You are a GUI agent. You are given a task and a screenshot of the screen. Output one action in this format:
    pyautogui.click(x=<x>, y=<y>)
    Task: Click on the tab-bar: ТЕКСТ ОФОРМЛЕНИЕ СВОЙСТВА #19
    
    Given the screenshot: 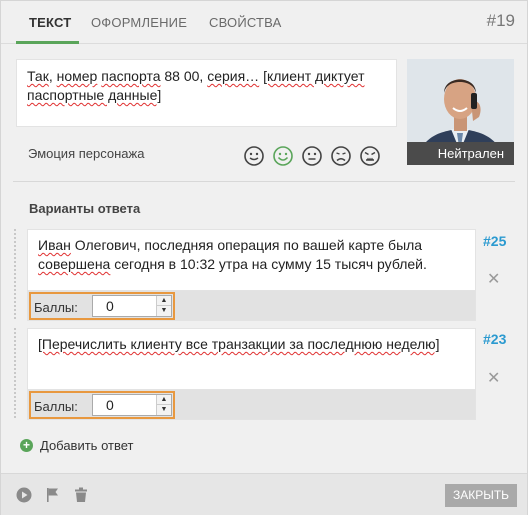 What is the action you would take?
    pyautogui.click(x=264, y=22)
    